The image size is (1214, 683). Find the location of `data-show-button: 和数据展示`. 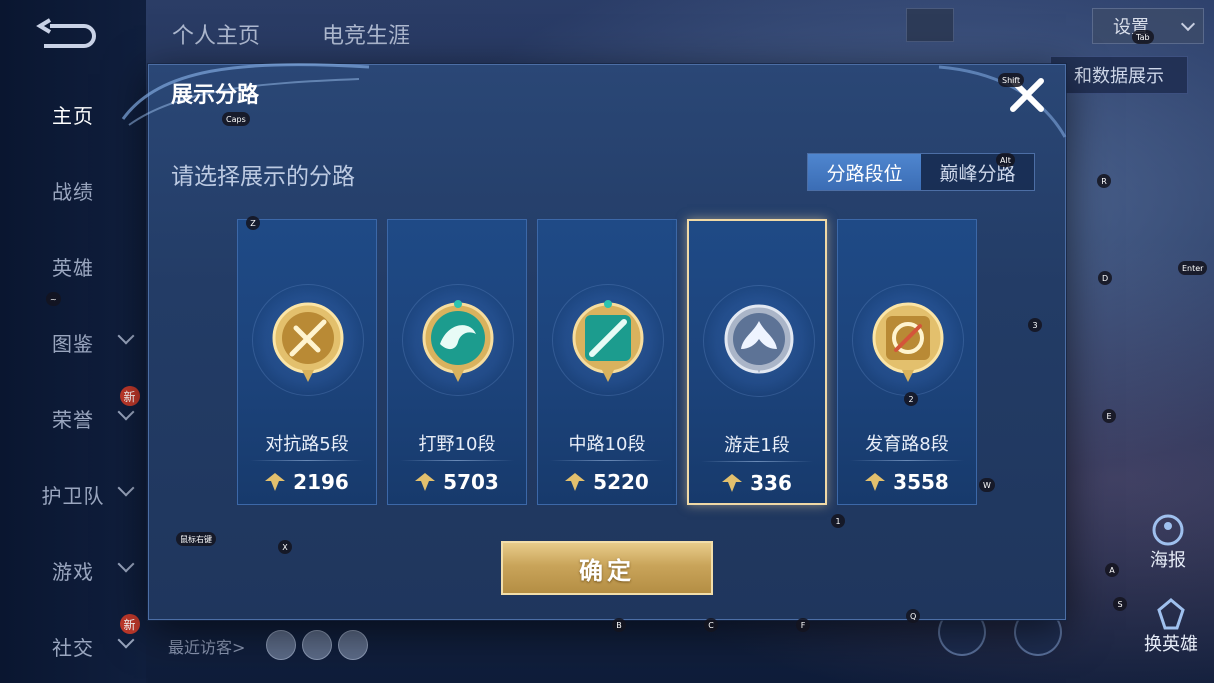

data-show-button: 和数据展示 is located at coordinates (1119, 75).